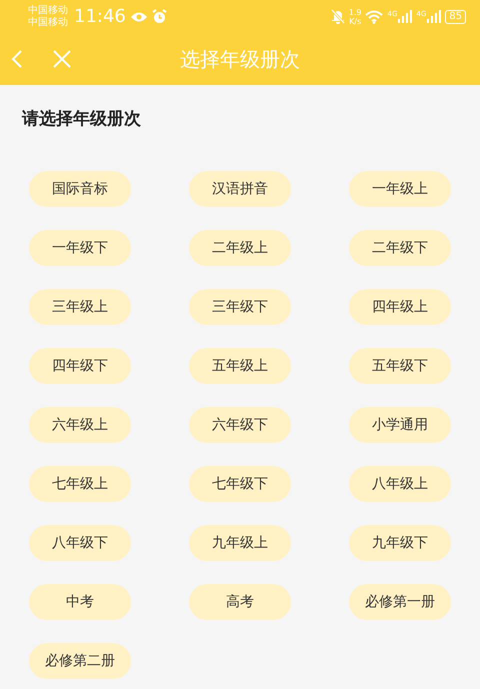  What do you see at coordinates (80, 484) in the screenshot?
I see `grade-option: 七年级上` at bounding box center [80, 484].